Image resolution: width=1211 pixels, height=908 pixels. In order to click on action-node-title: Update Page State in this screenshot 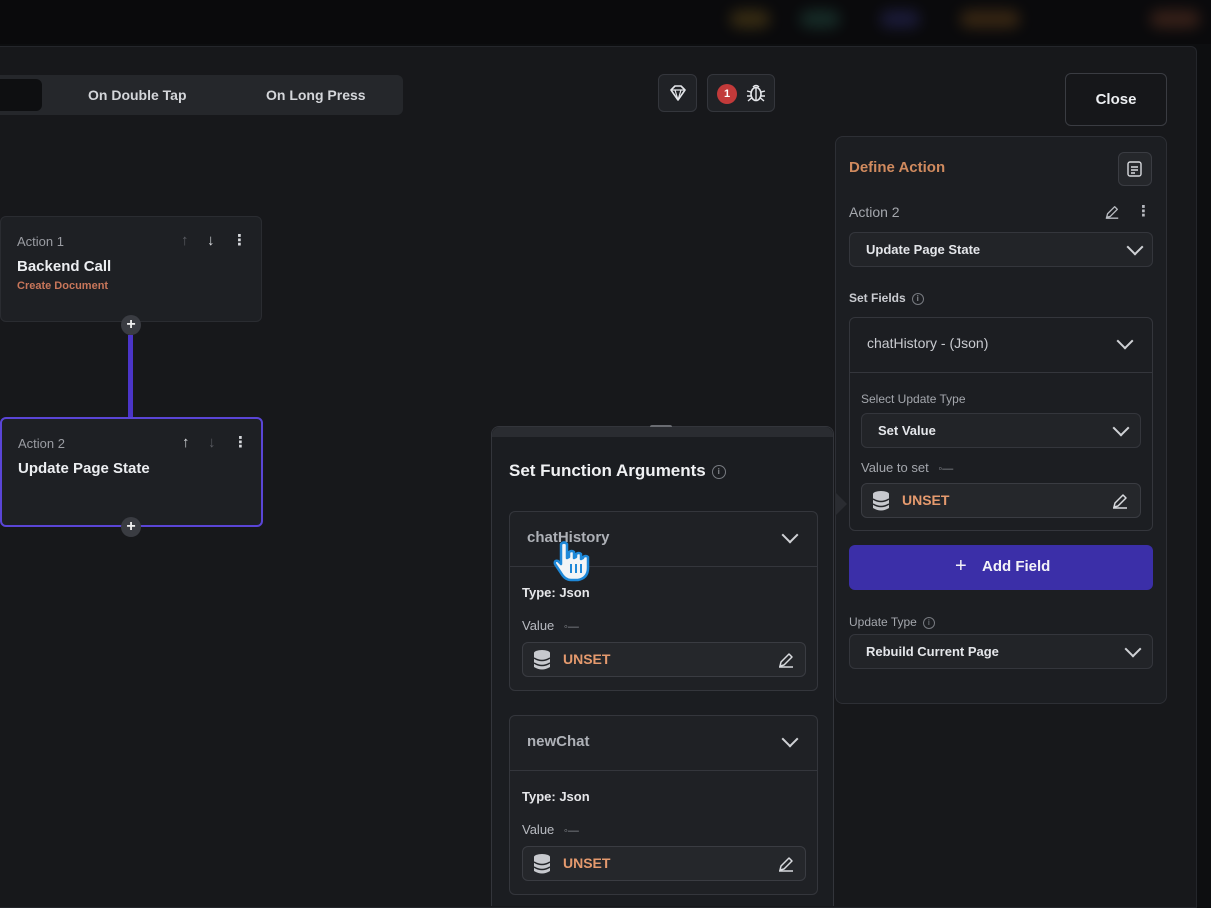, I will do `click(84, 468)`.